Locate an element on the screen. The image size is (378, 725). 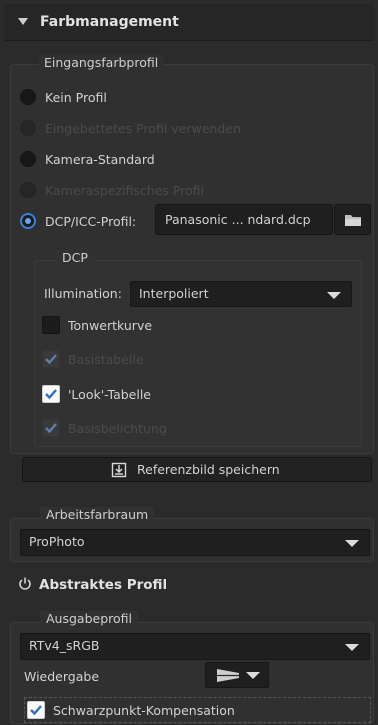
panel-header: Farbmanagement is located at coordinates (189, 22).